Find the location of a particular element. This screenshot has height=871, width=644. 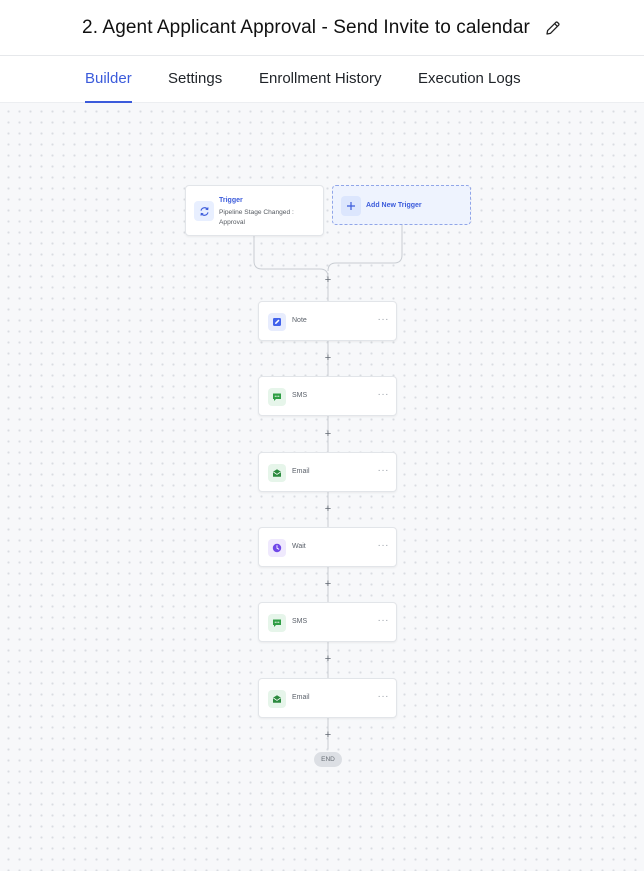

add-new-trigger-label: Add New Trigger is located at coordinates (394, 205).